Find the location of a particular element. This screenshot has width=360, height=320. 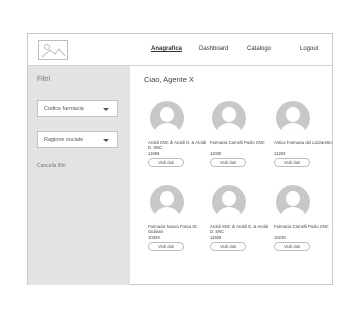

card-code: 11928 is located at coordinates (216, 237).